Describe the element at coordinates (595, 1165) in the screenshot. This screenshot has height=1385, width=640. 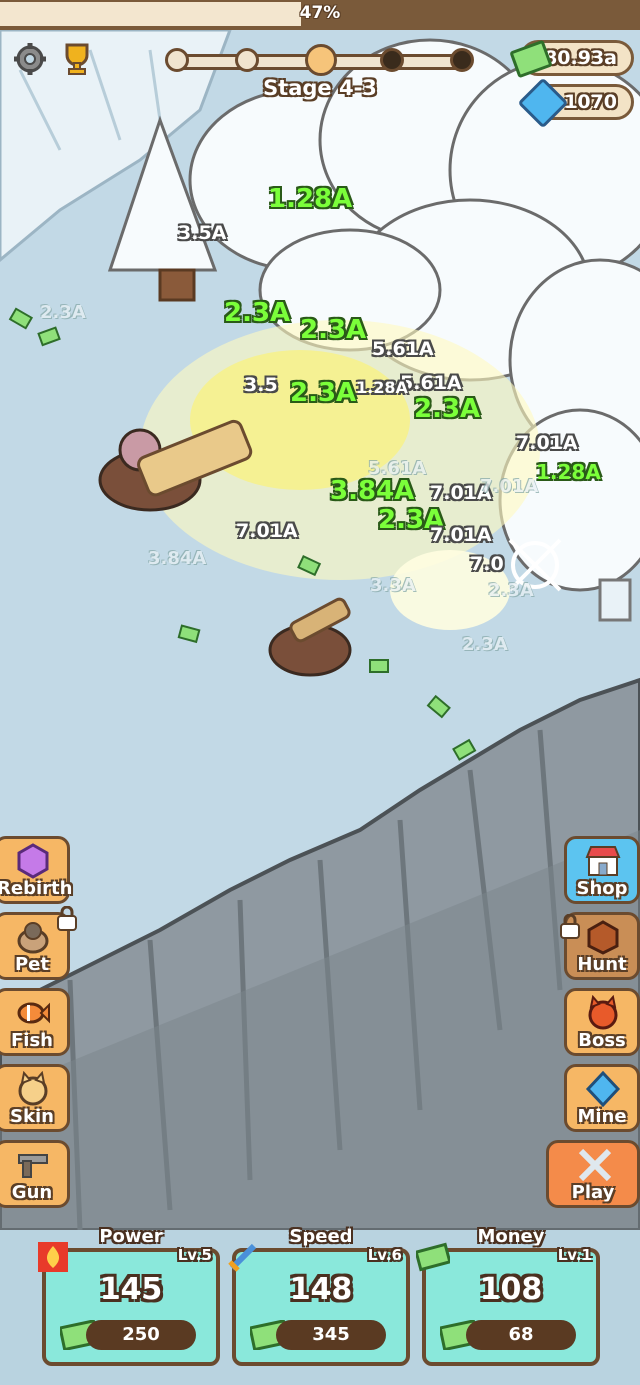
I see `crossed-swords-icon` at that location.